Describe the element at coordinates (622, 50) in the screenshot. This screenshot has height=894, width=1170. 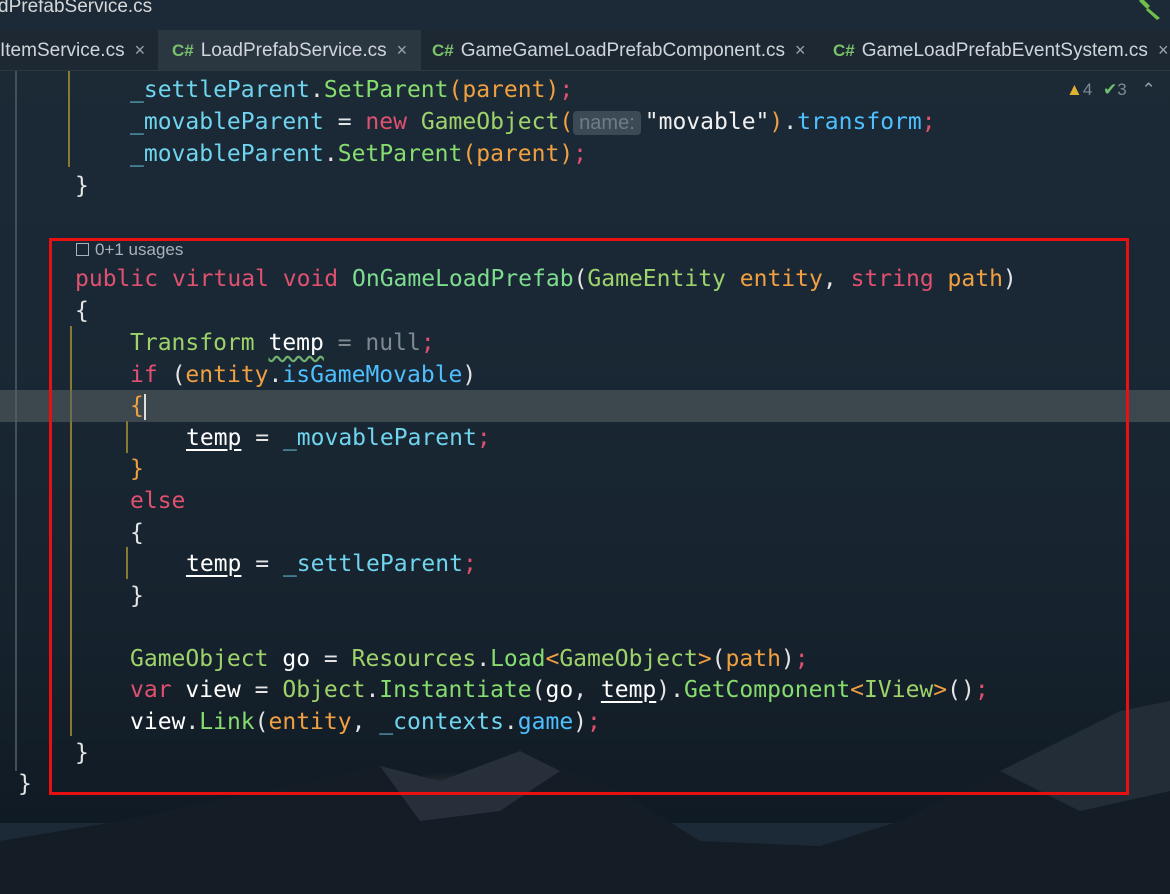
I see `tab-label: GameGameLoadPrefabComponent.cs` at that location.